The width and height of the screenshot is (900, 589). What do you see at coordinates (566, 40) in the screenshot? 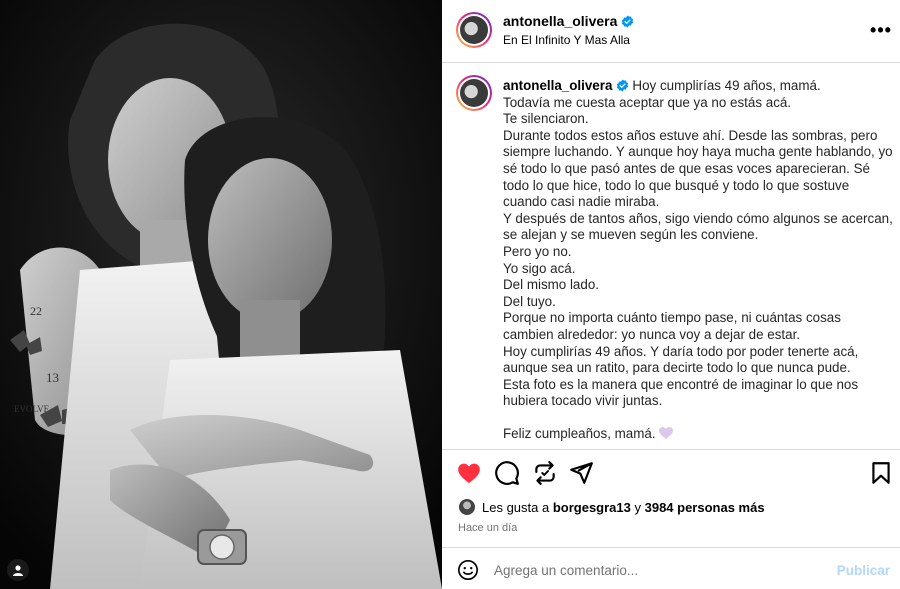
I see `post-location: En El Infinito Y Mas Alla` at bounding box center [566, 40].